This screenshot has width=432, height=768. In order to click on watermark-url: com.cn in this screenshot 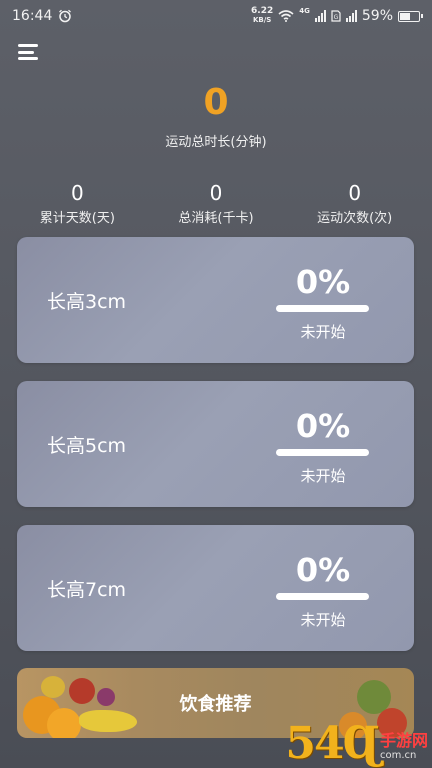, I will do `click(398, 755)`.